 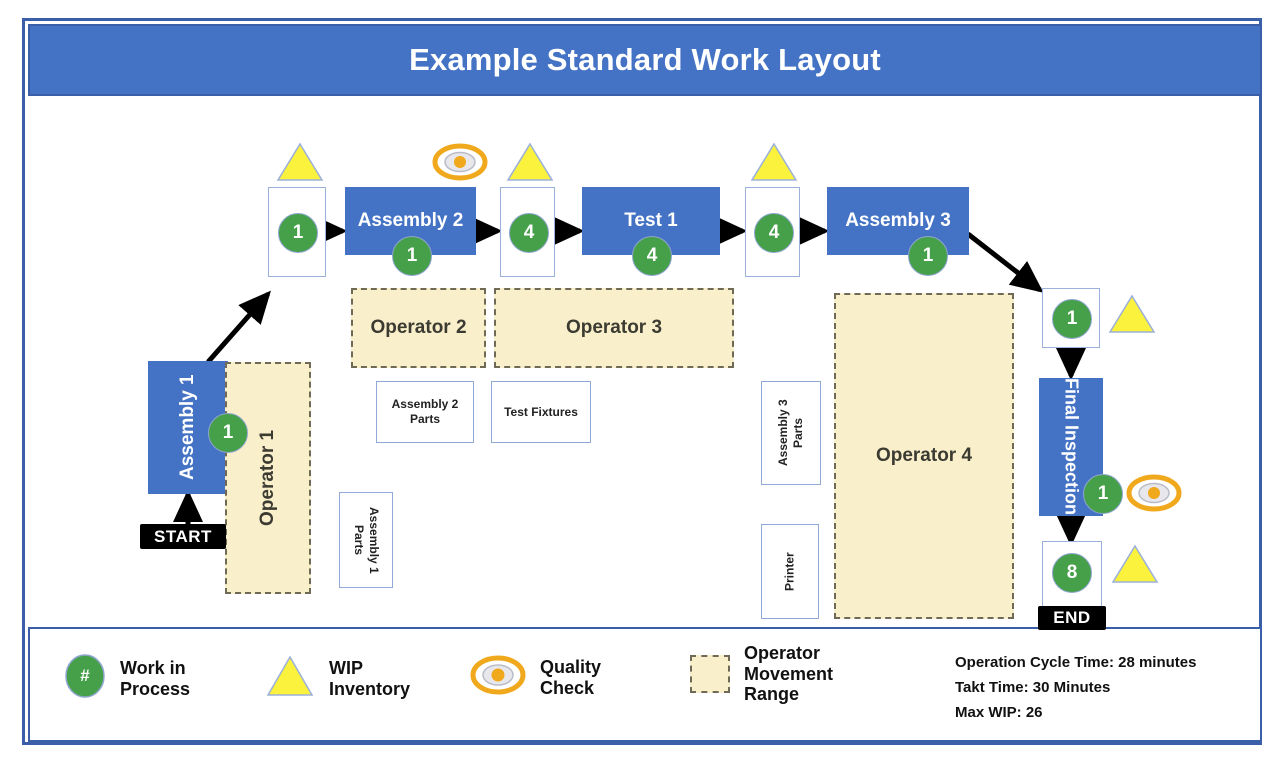 I want to click on legend-item-wip-inventory: WIP Inventory, so click(x=337, y=678).